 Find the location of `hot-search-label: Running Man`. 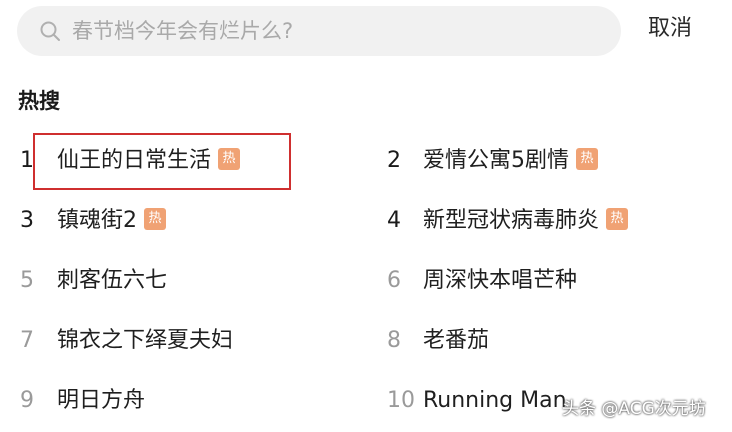

hot-search-label: Running Man is located at coordinates (495, 400).